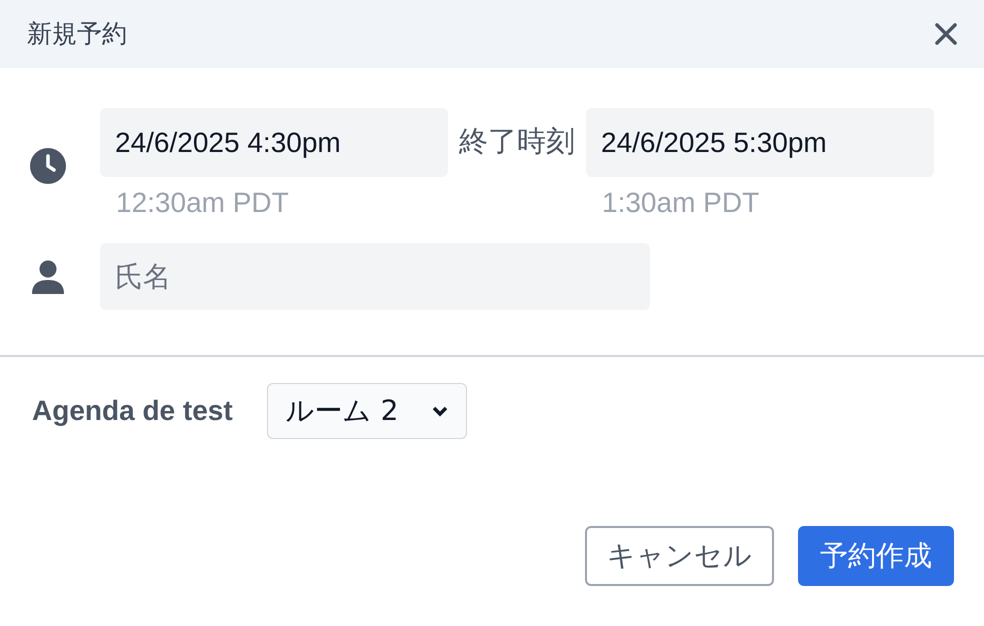 This screenshot has height=626, width=984. What do you see at coordinates (77, 34) in the screenshot?
I see `dialog-title: 新規予約` at bounding box center [77, 34].